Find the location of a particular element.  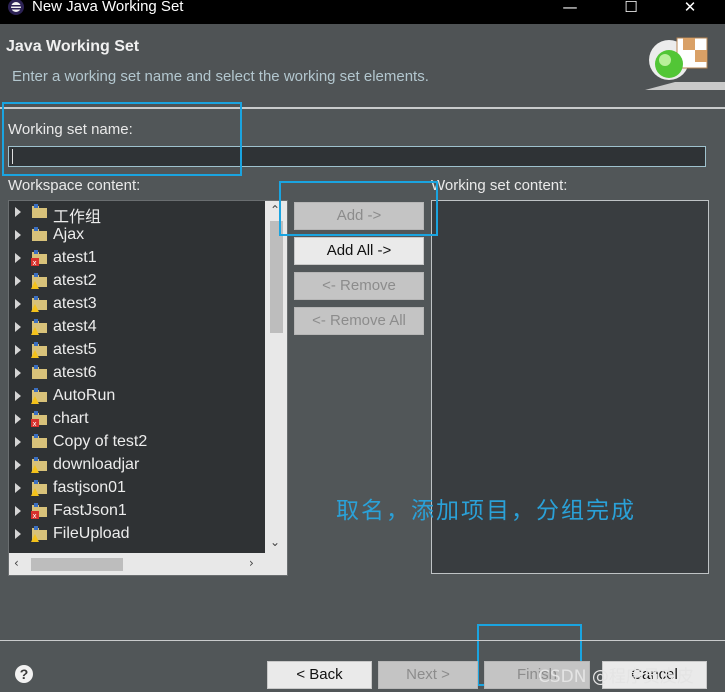

working-set-content-label: Working set content: is located at coordinates (499, 185).